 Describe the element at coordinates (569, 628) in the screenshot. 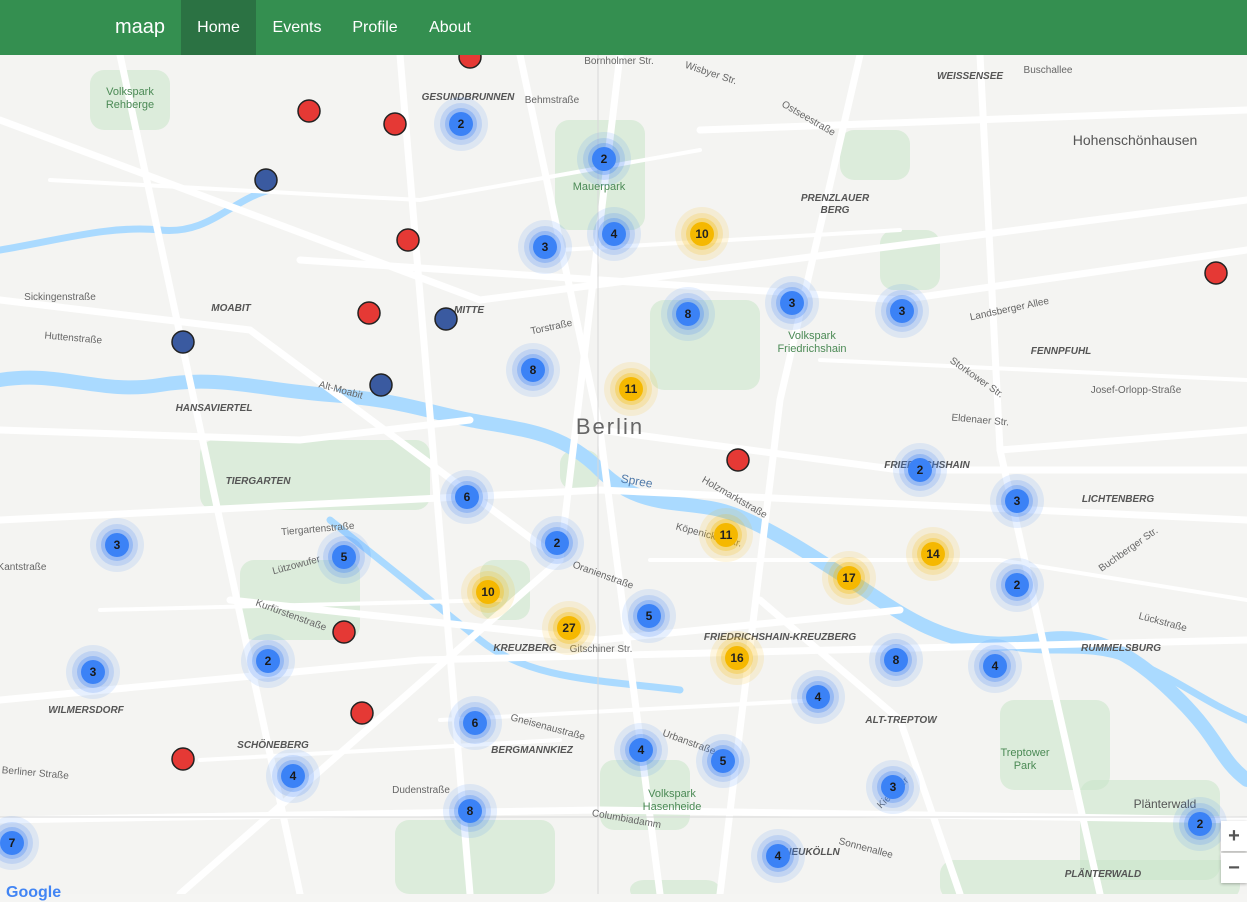

I see `cluster-marker: 27` at that location.